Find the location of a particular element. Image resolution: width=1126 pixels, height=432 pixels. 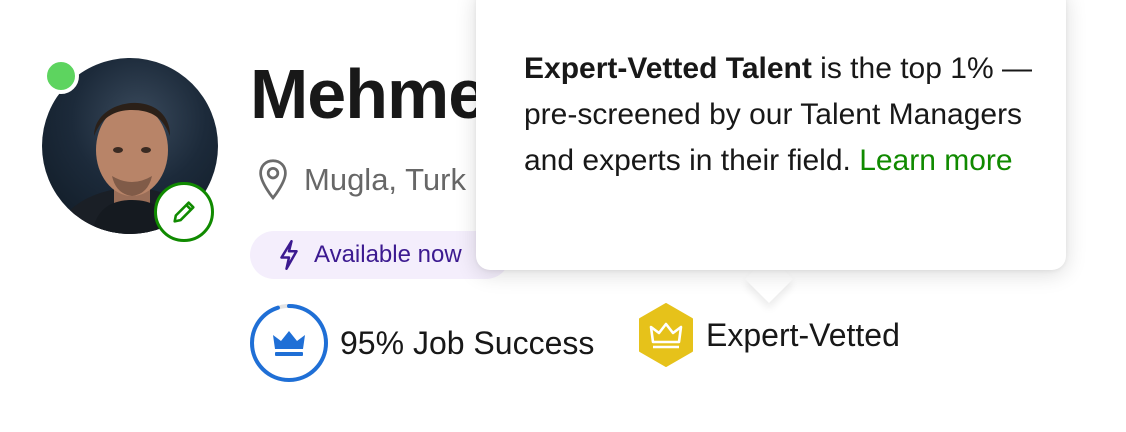

job-success-stat: 95% Job Success is located at coordinates (421, 343).